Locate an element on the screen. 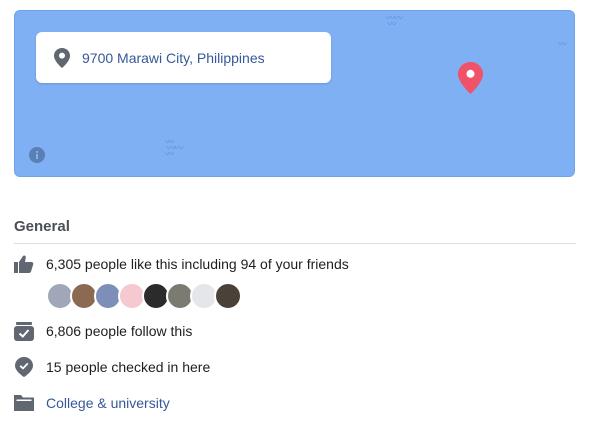 The image size is (593, 434). checkin-pin-icon is located at coordinates (24, 367).